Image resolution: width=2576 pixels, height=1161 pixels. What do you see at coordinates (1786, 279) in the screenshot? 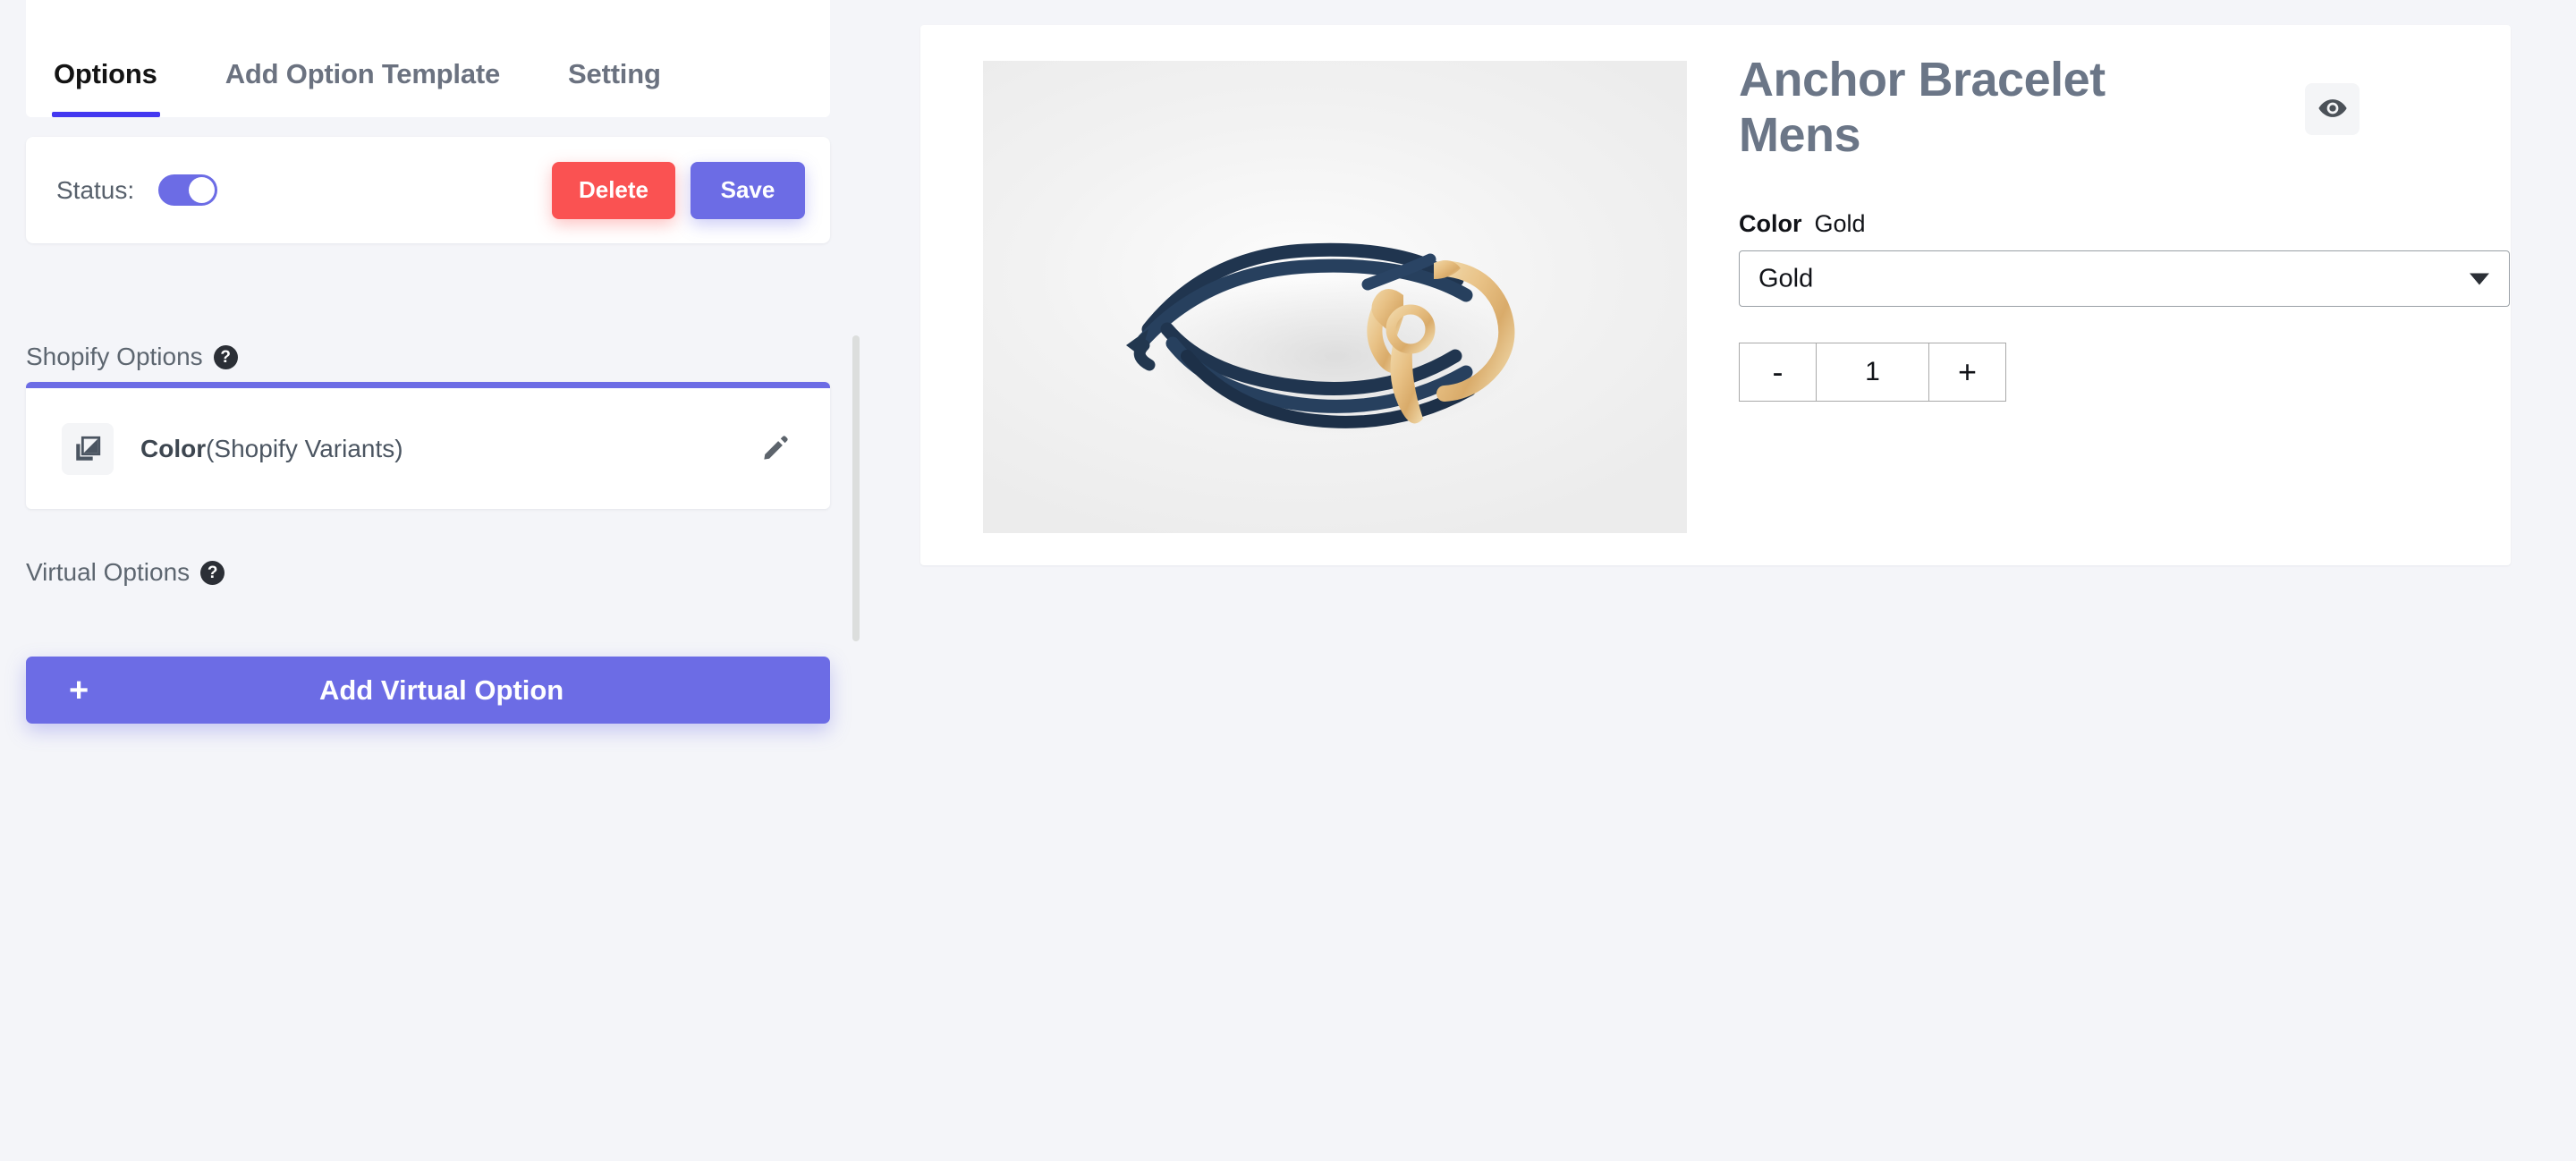
I see `variant-select-value: Gold` at bounding box center [1786, 279].